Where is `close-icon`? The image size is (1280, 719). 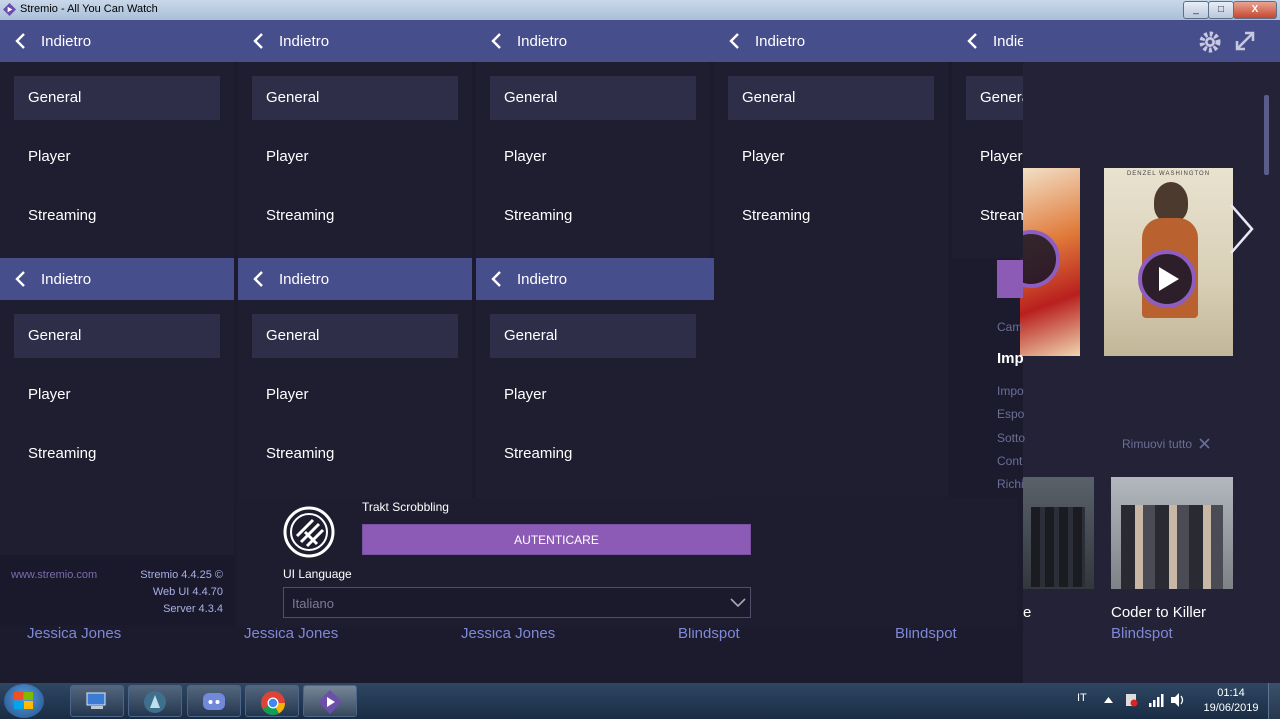 close-icon is located at coordinates (1204, 443).